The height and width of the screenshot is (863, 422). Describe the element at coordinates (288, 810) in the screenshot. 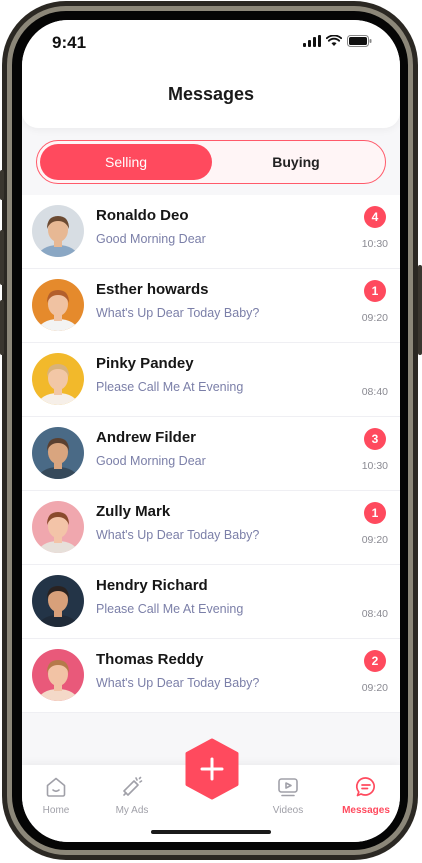

I see `tab-videos-label: Videos` at that location.